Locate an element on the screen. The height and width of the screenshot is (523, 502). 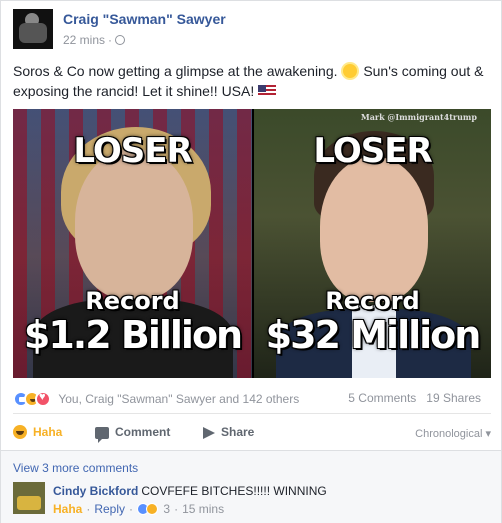
share-icon is located at coordinates (209, 433).